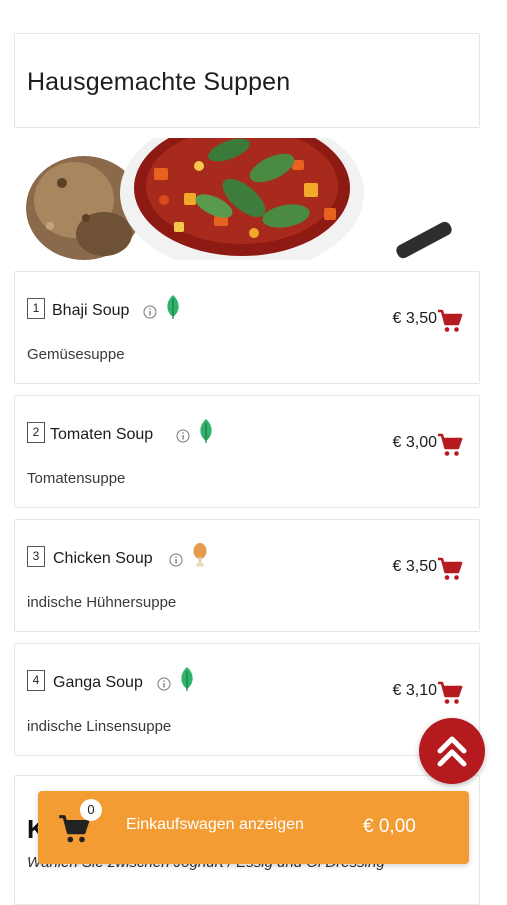 The image size is (507, 905). Describe the element at coordinates (102, 434) in the screenshot. I see `item-name: Tomaten Soup` at that location.